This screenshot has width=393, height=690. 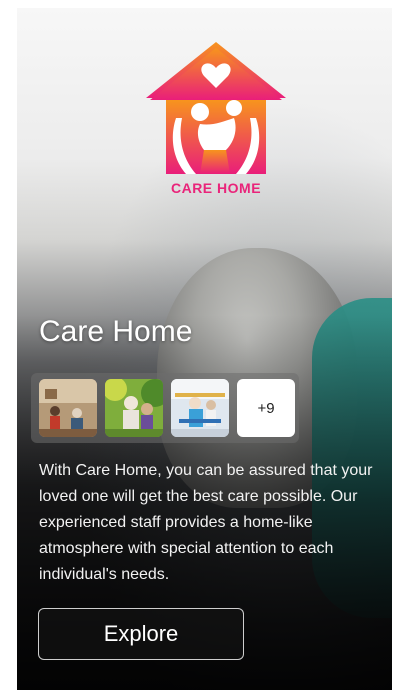 I want to click on activity-room-photo, so click(x=68, y=408).